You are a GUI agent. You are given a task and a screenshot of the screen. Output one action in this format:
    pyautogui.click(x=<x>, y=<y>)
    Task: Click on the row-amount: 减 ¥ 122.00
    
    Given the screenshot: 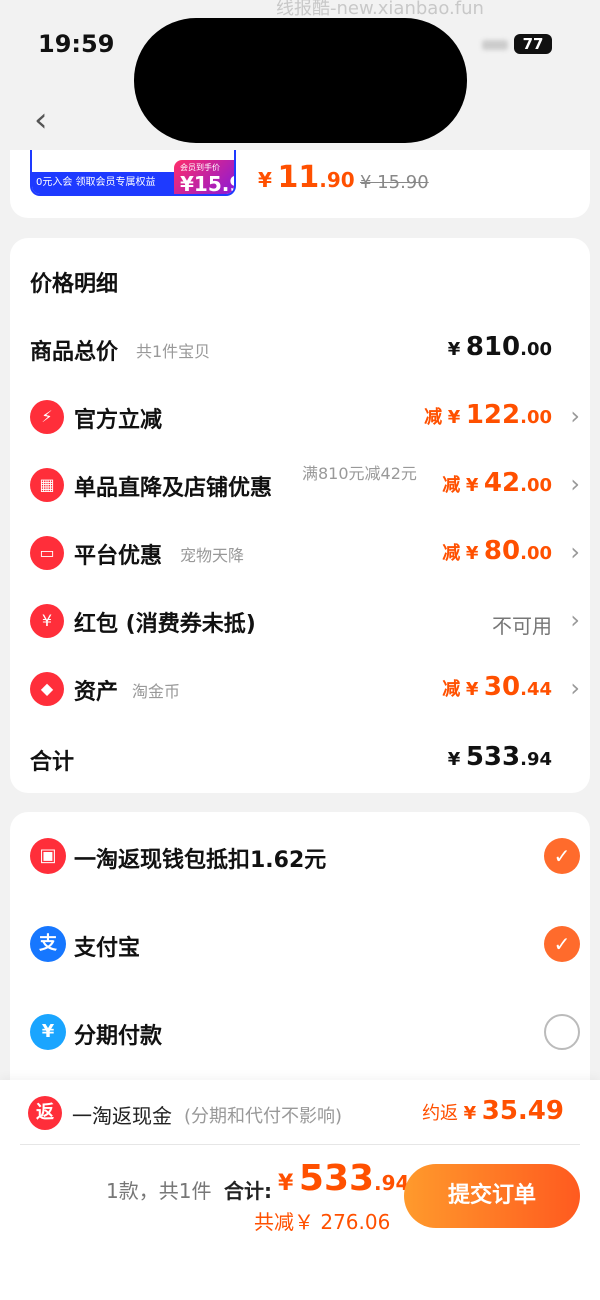 What is the action you would take?
    pyautogui.click(x=488, y=415)
    